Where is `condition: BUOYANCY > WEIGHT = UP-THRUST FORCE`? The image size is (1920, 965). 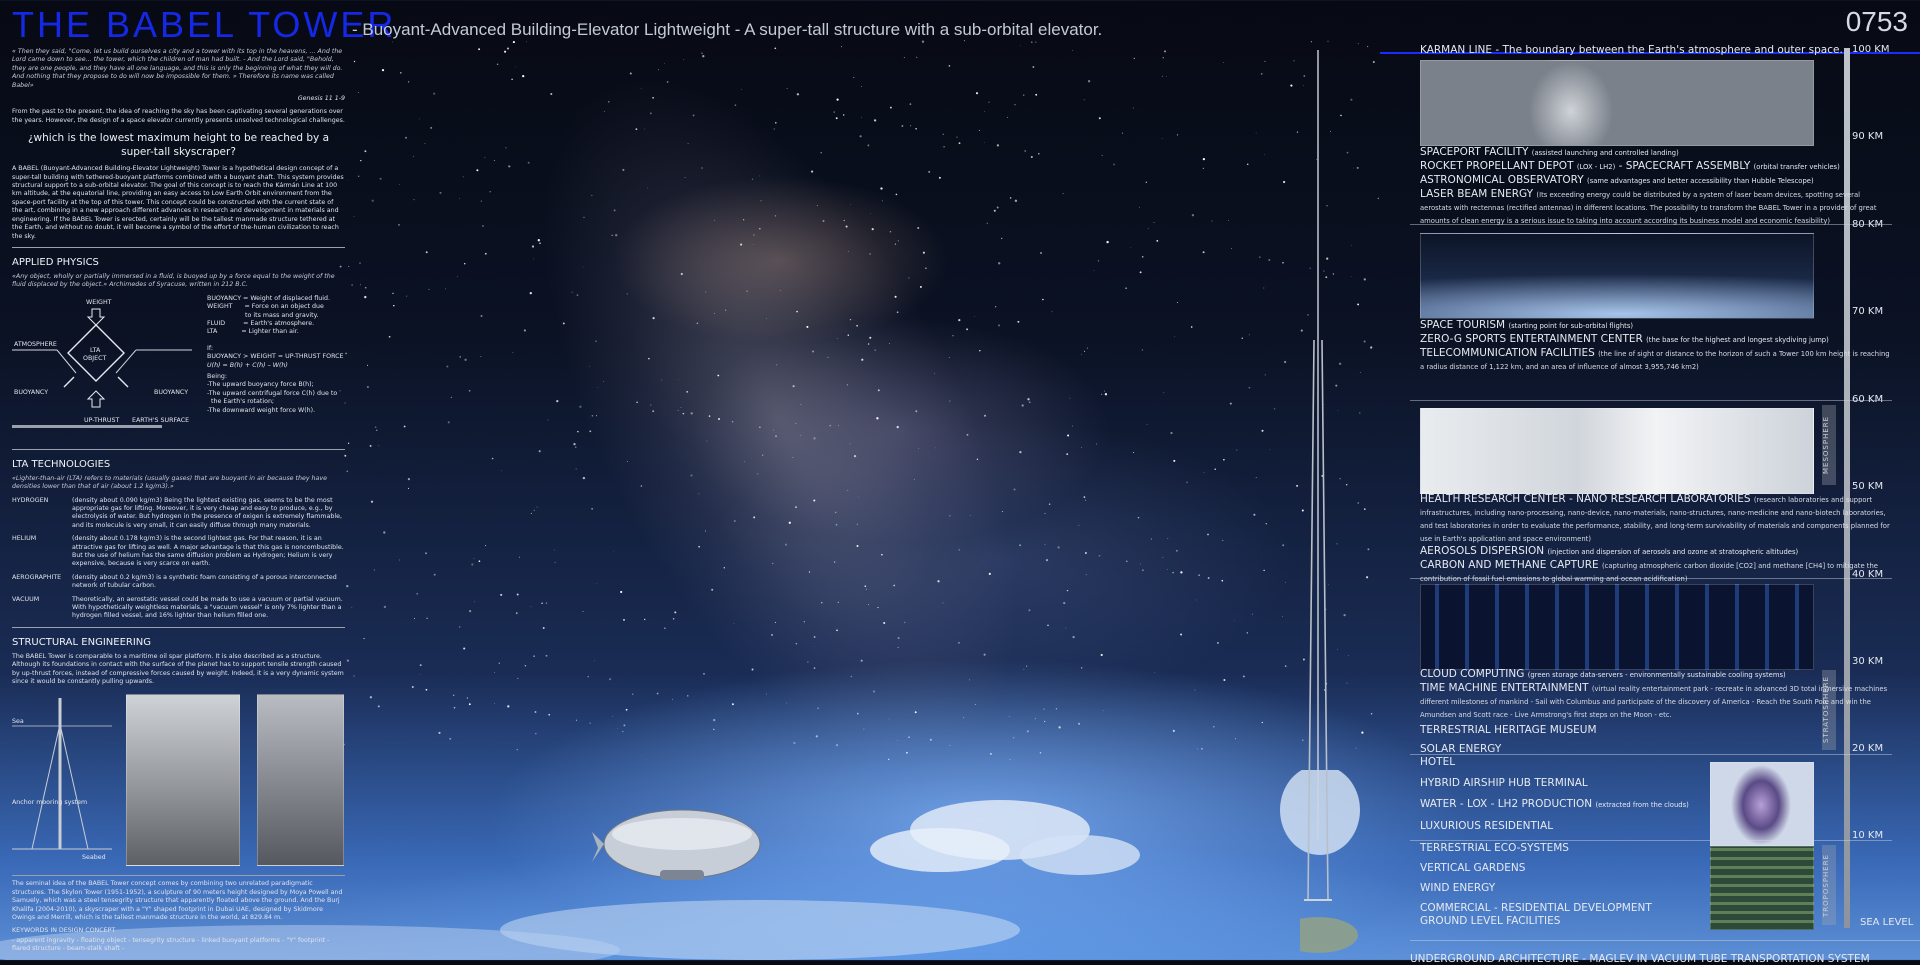
condition: BUOYANCY > WEIGHT = UP-THRUST FORCE is located at coordinates (275, 357).